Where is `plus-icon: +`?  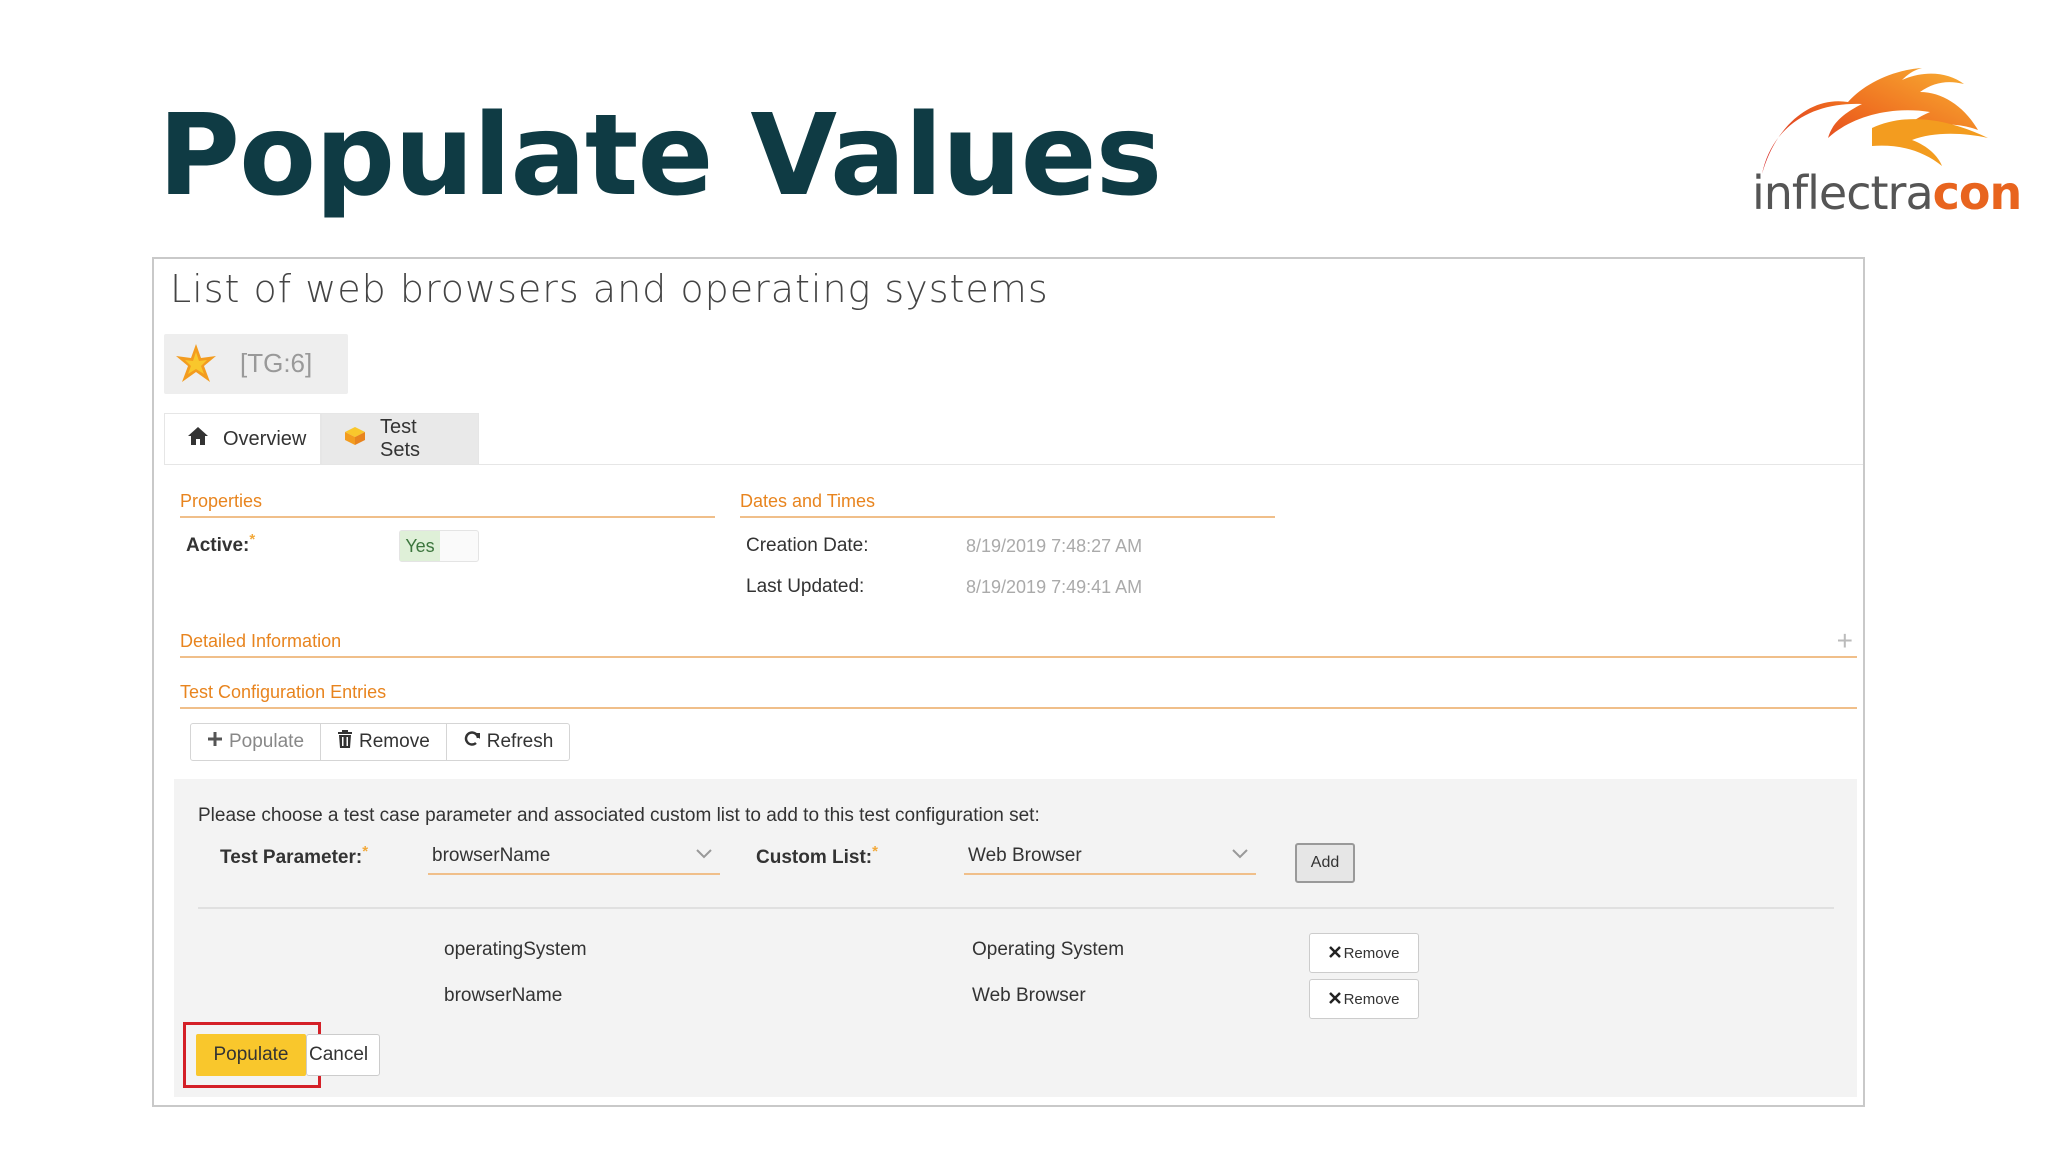
plus-icon: + is located at coordinates (1845, 641).